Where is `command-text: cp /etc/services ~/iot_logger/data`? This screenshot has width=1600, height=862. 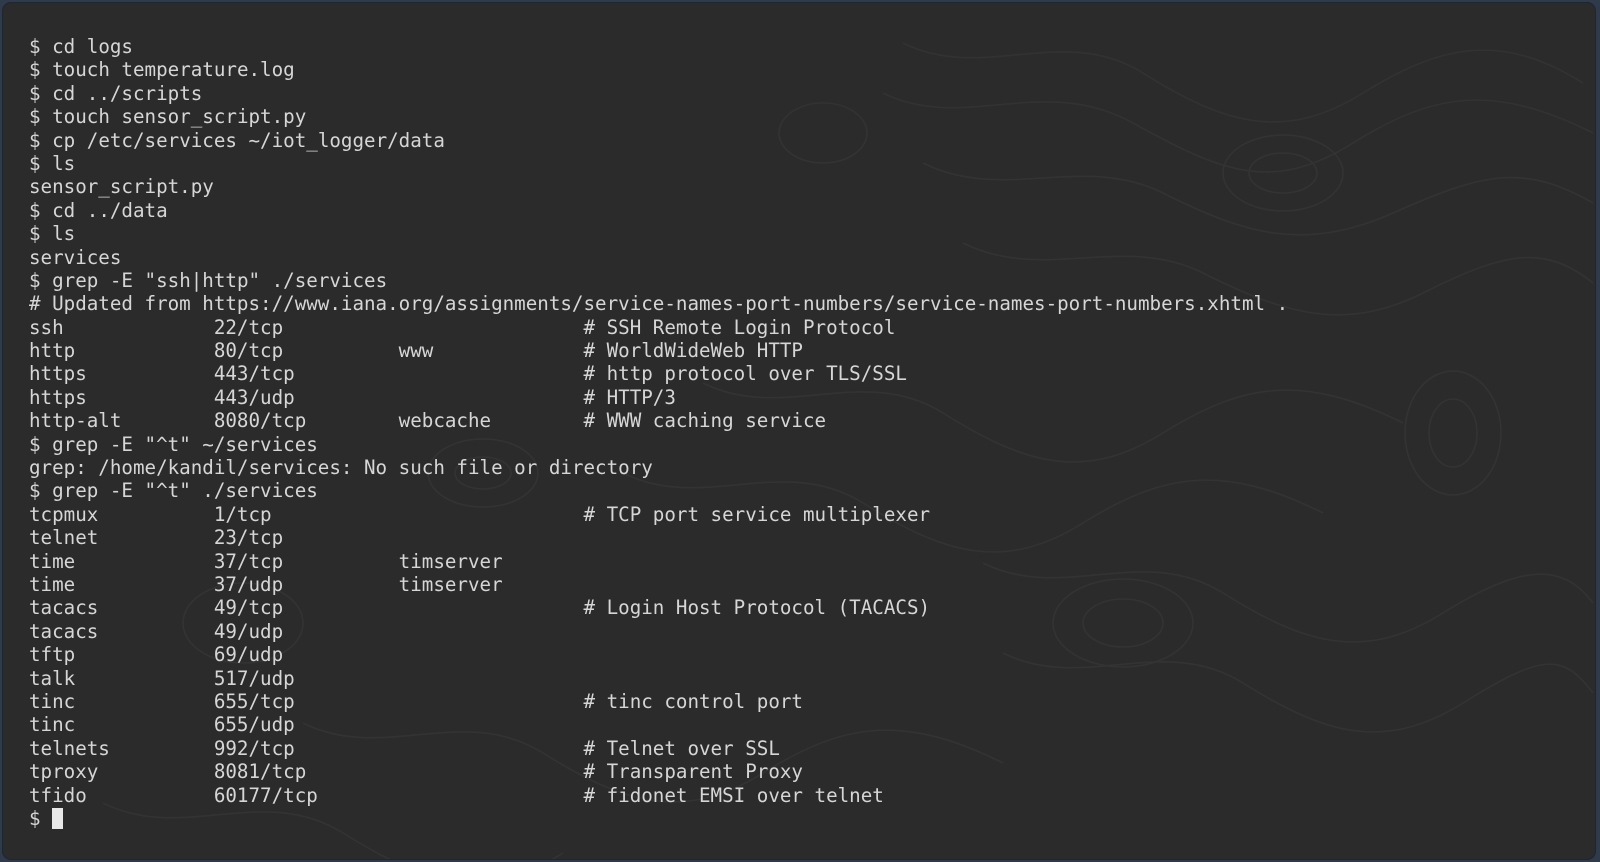
command-text: cp /etc/services ~/iot_logger/data is located at coordinates (248, 140).